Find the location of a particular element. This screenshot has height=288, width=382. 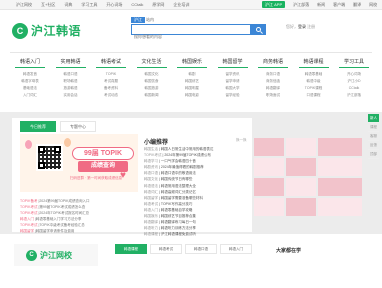

category-link: 韩国电影 is located at coordinates (192, 95).